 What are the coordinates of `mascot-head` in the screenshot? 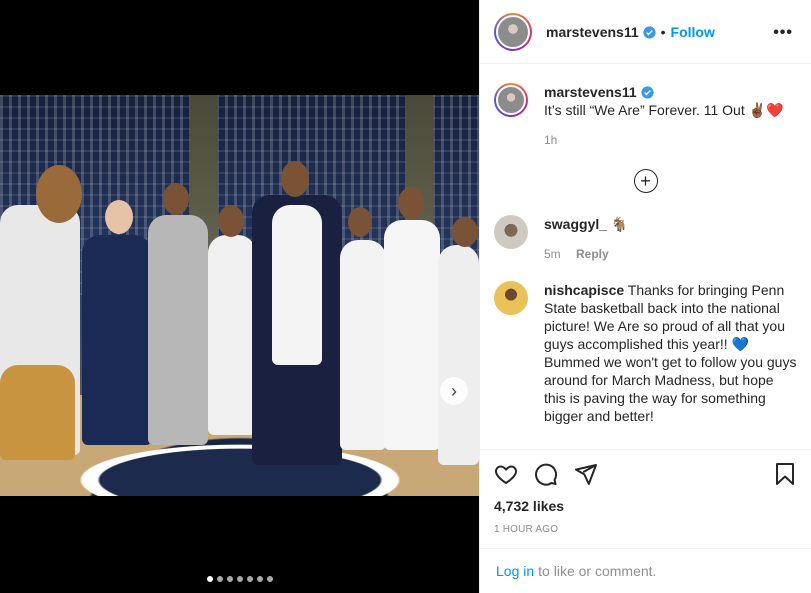 It's located at (59, 194).